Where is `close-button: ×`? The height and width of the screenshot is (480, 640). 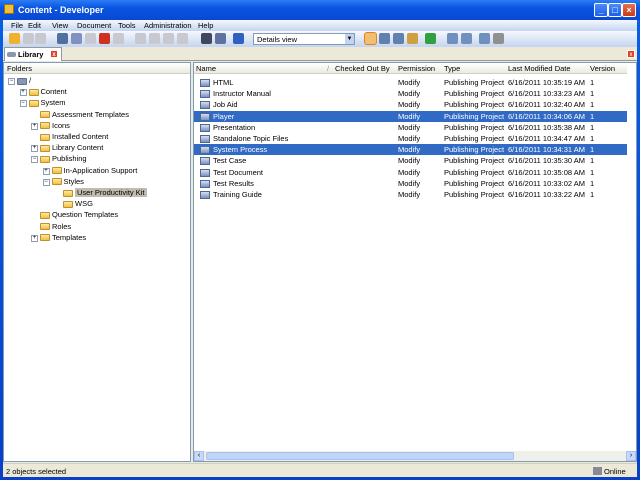
close-button: × is located at coordinates (629, 10).